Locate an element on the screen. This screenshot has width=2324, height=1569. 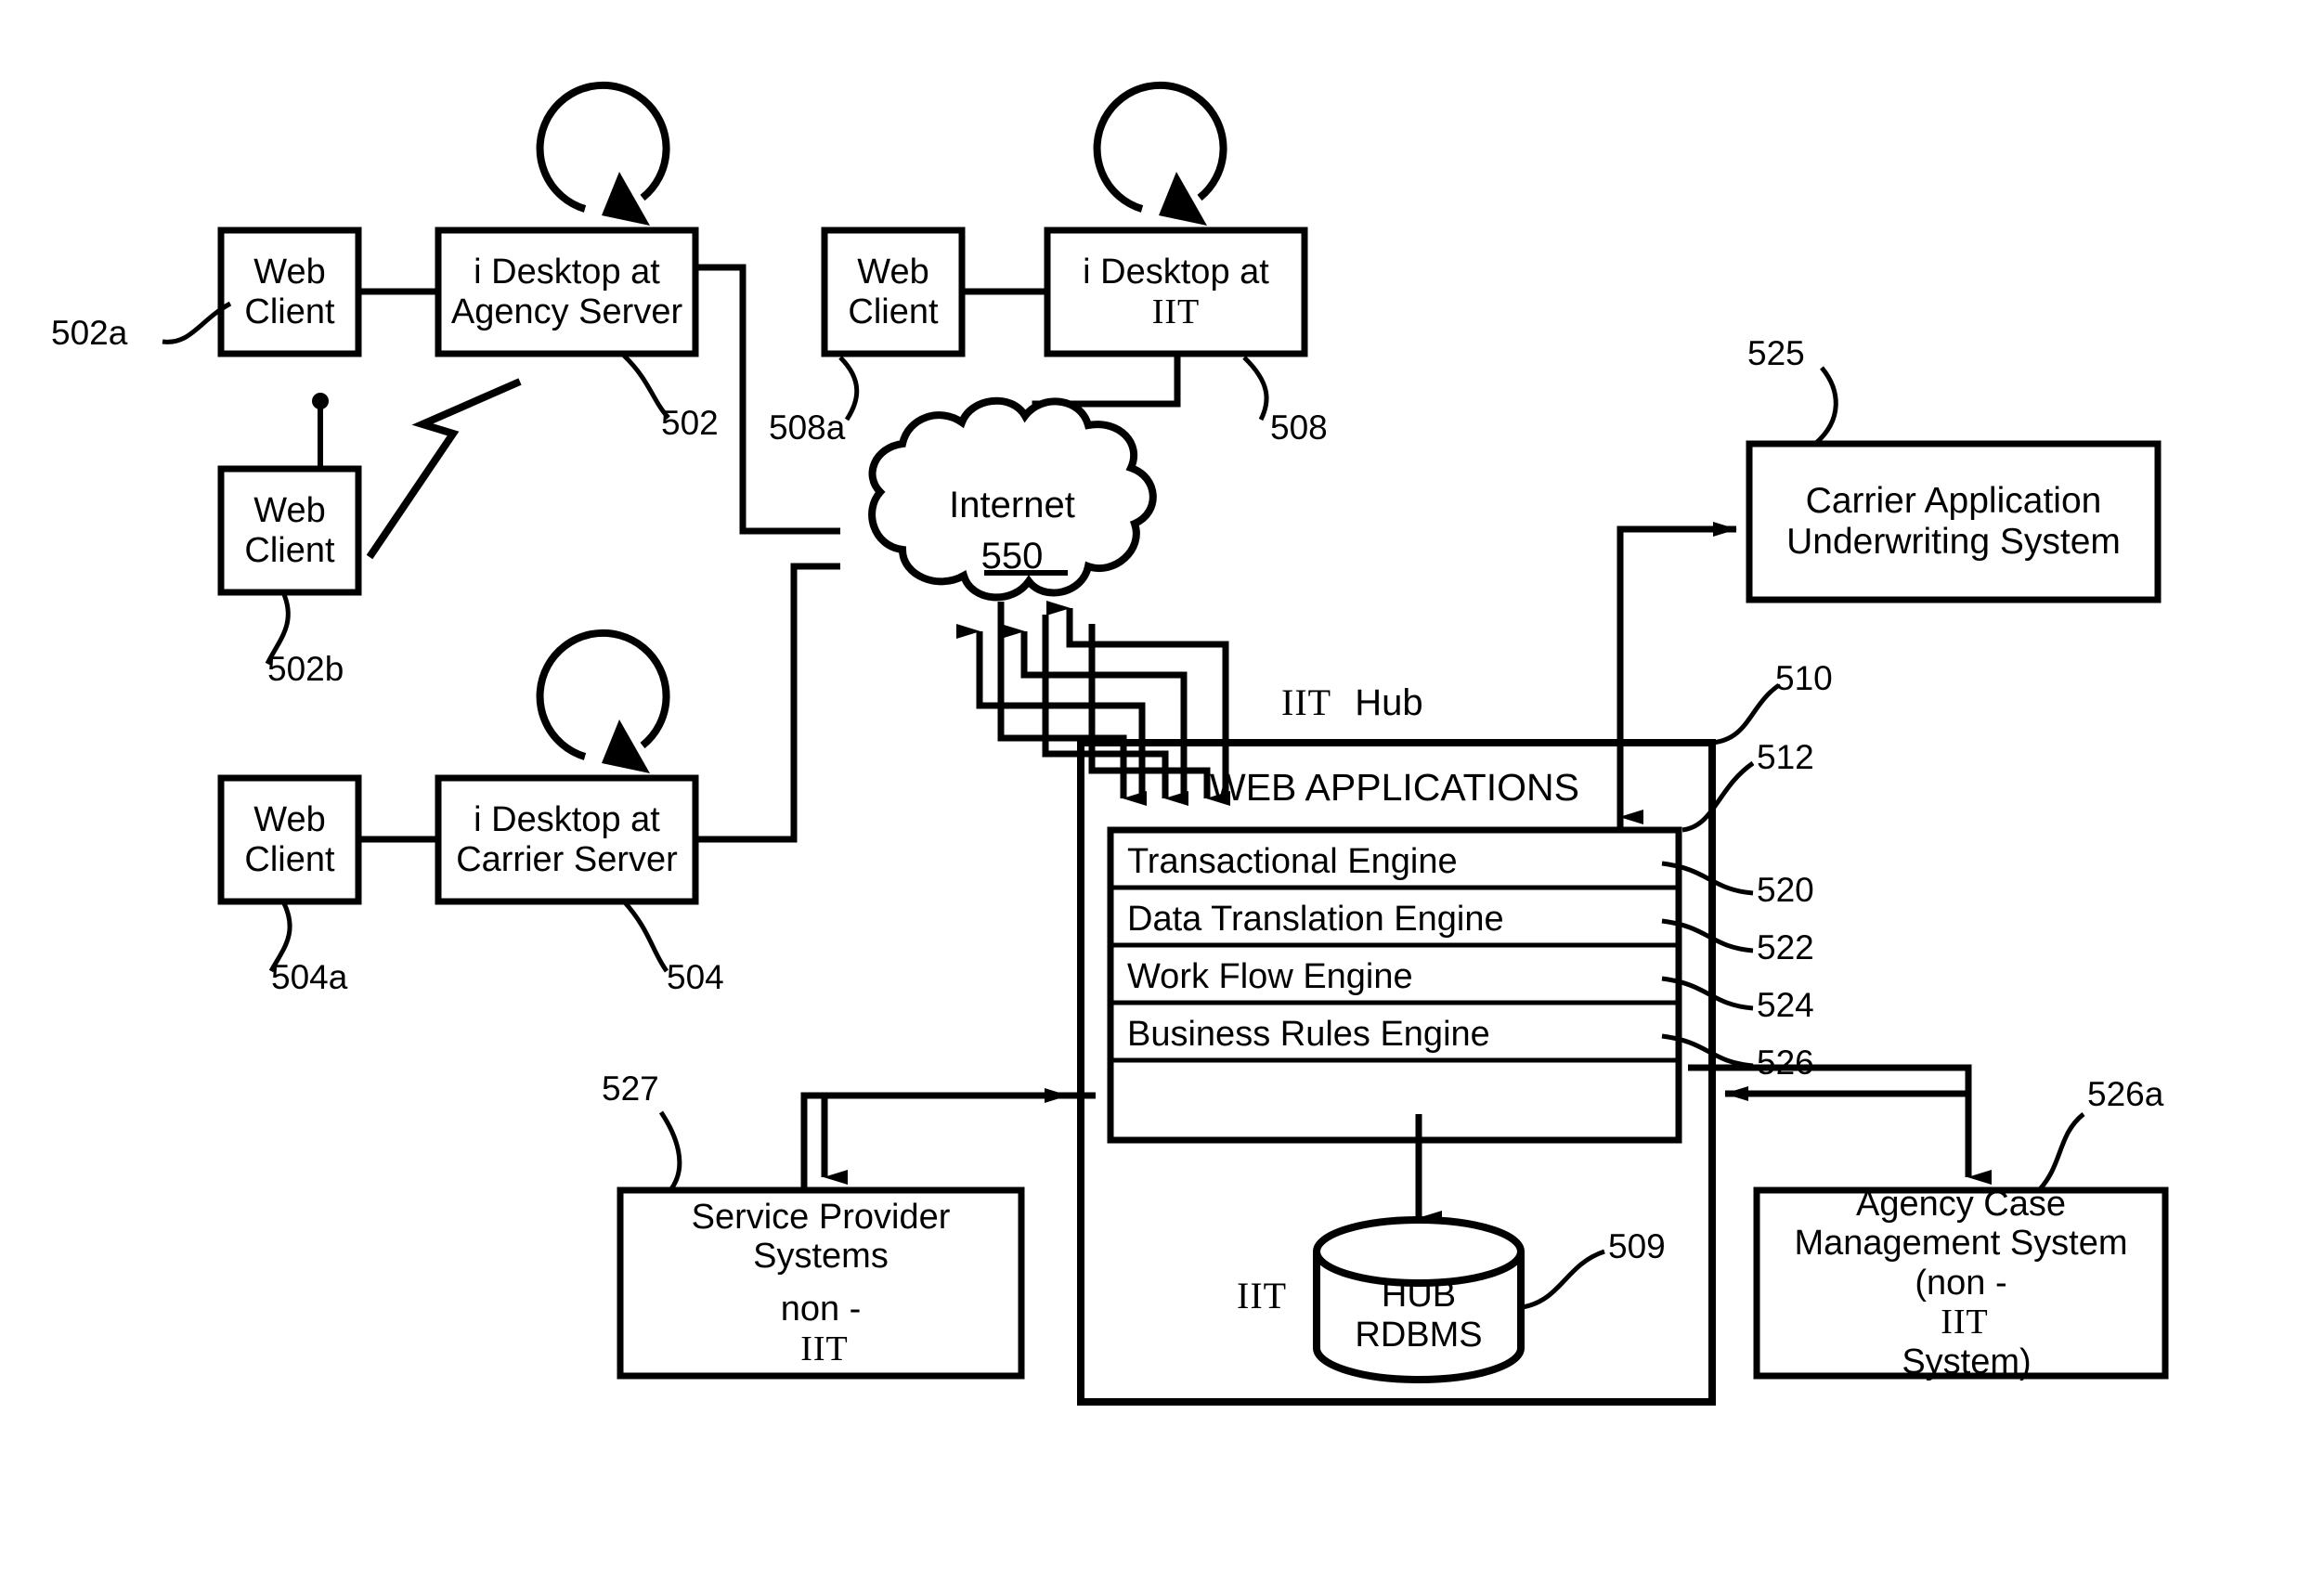
antenna-tip is located at coordinates (320, 401).